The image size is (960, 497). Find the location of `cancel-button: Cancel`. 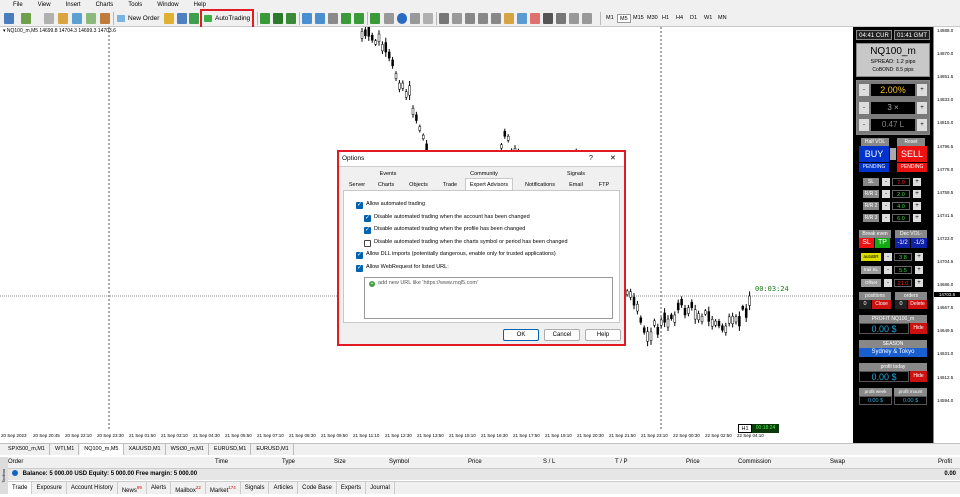

cancel-button: Cancel is located at coordinates (562, 335).